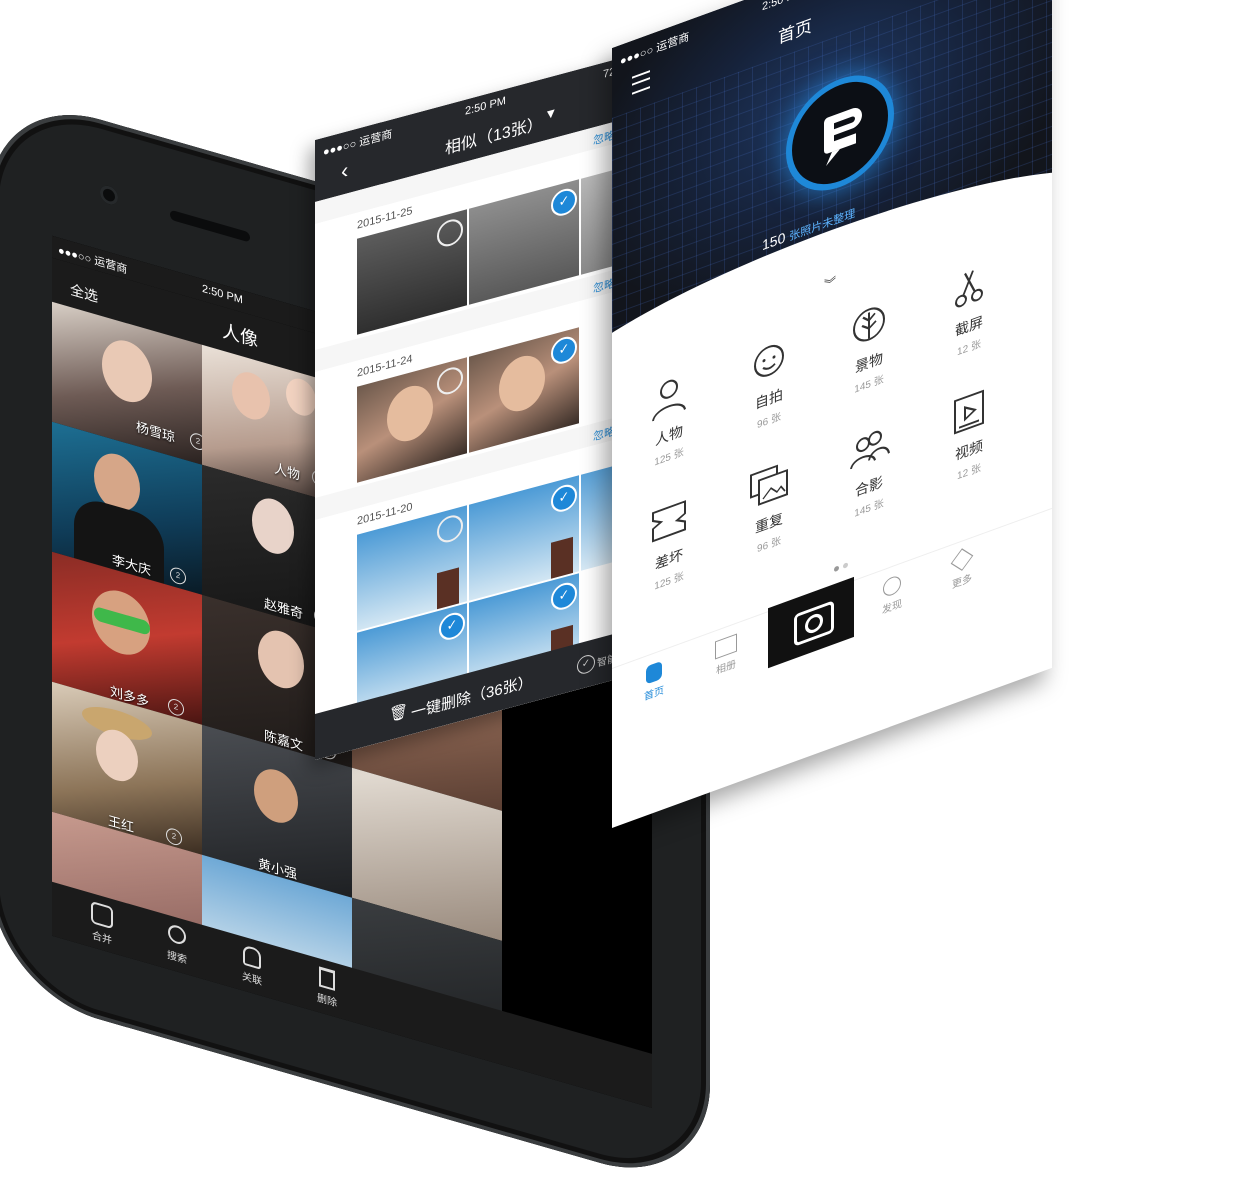  Describe the element at coordinates (870, 450) in the screenshot. I see `group-icon` at that location.